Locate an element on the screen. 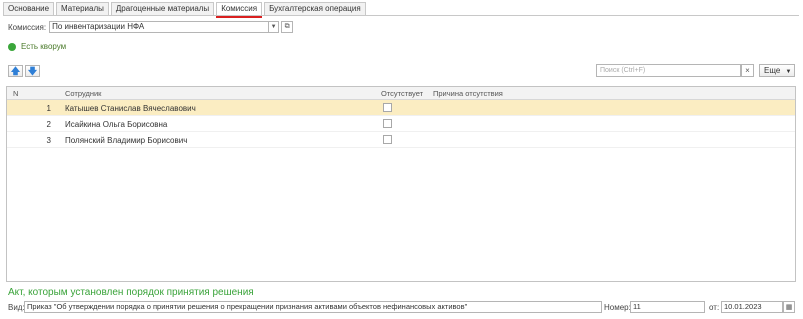 Image resolution: width=803 pixels, height=319 pixels. tab-basis: Основание is located at coordinates (29, 8).